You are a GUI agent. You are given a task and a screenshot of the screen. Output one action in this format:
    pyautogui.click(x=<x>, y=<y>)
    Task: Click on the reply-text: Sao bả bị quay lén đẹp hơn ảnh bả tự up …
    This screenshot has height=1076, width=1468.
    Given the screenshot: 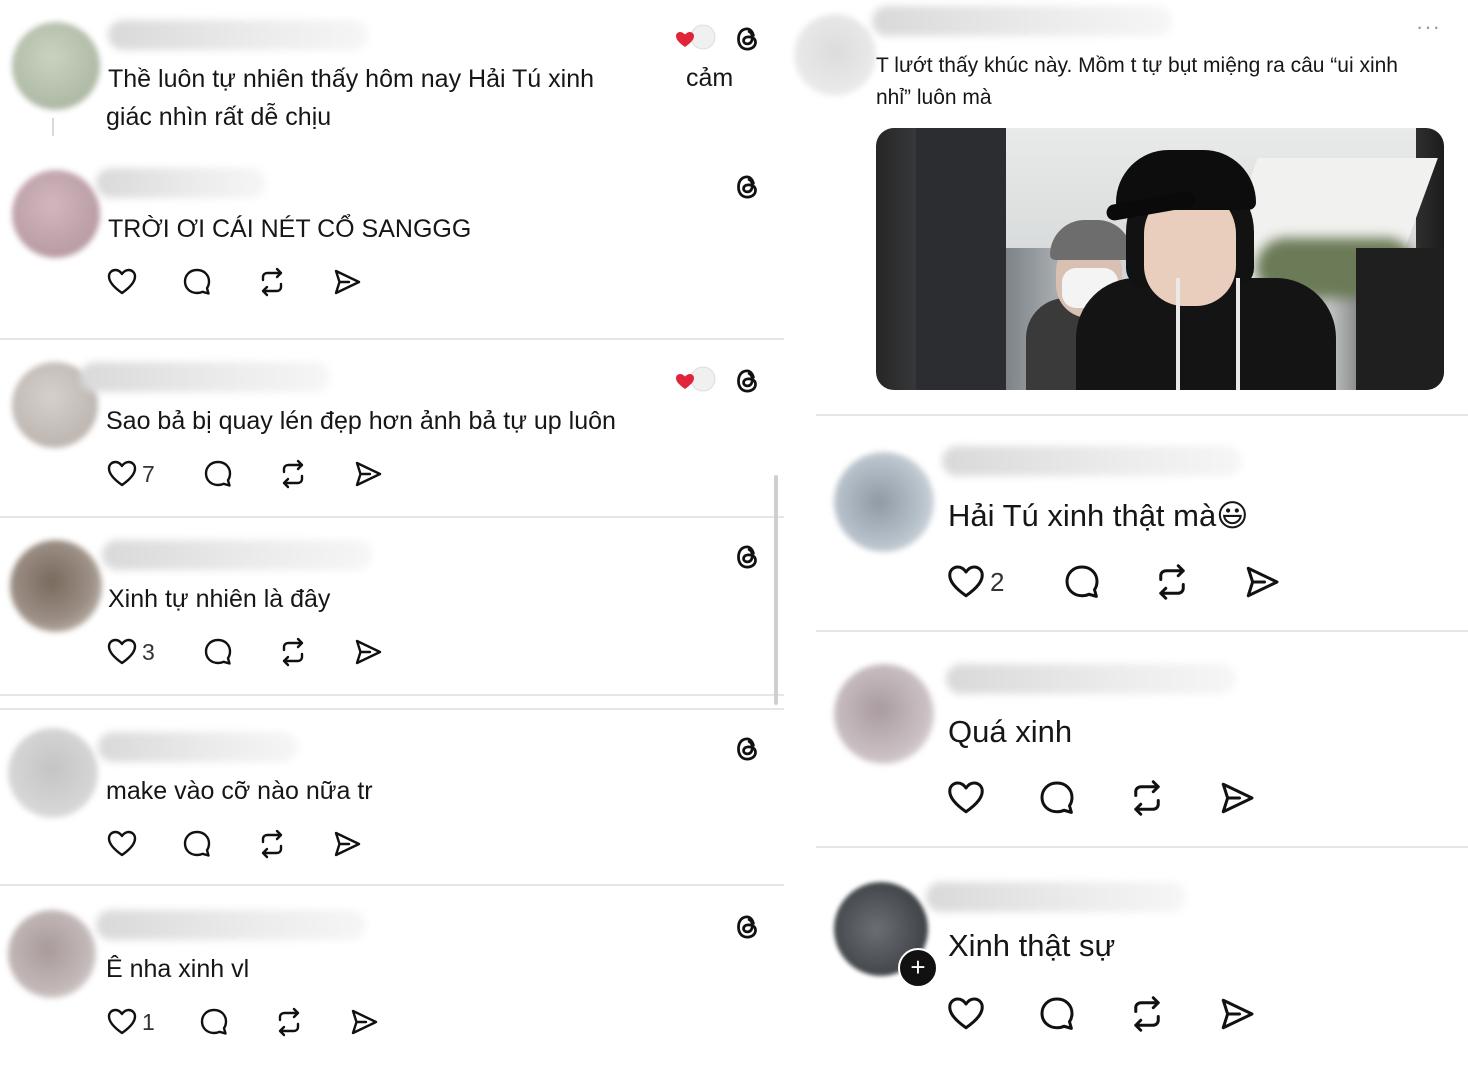 What is the action you would take?
    pyautogui.click(x=361, y=421)
    